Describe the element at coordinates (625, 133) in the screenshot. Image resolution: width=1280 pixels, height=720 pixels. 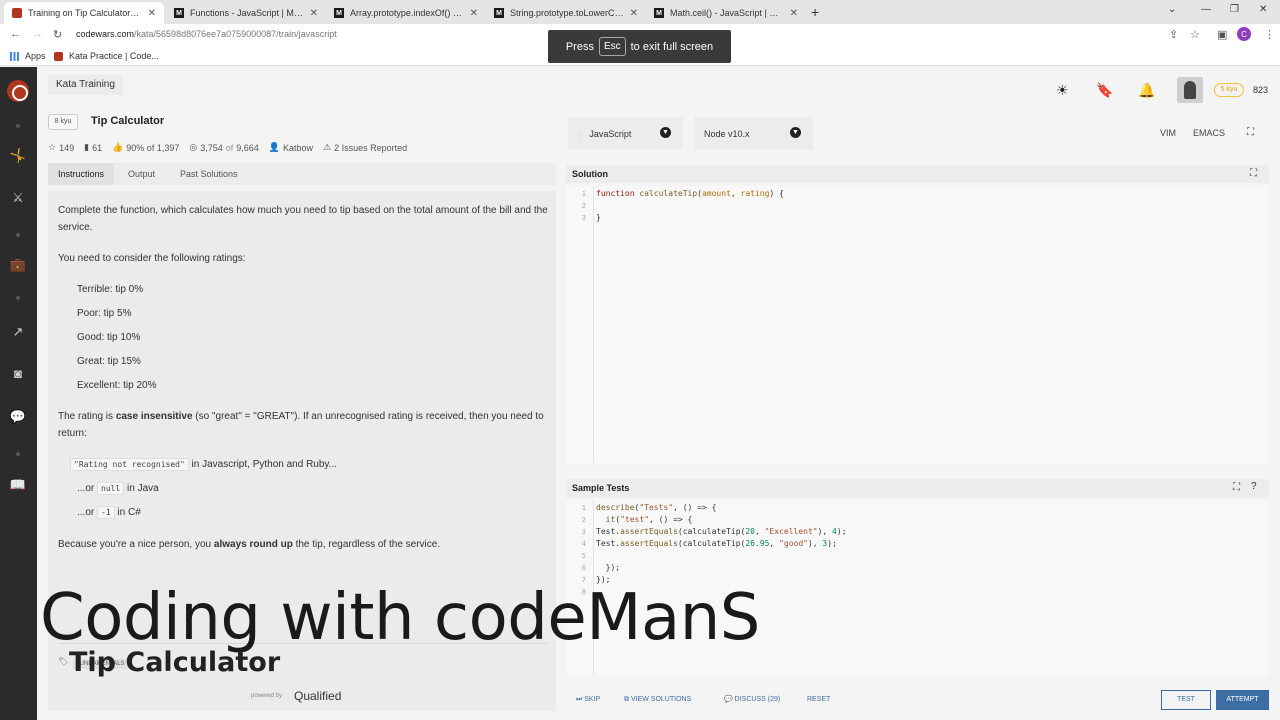
I see `language-select: ◌ JavaScript ▼` at that location.